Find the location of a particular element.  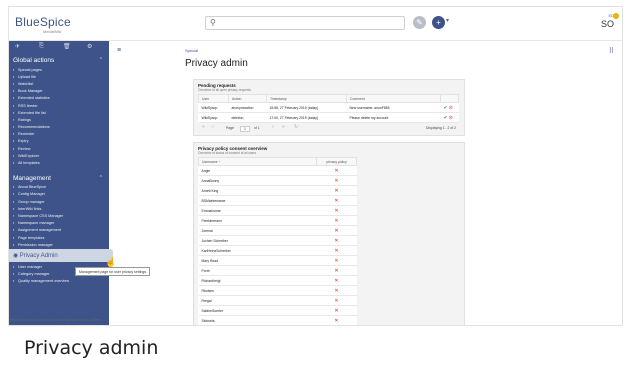

table-row: Rregal ✕ is located at coordinates (277, 300).